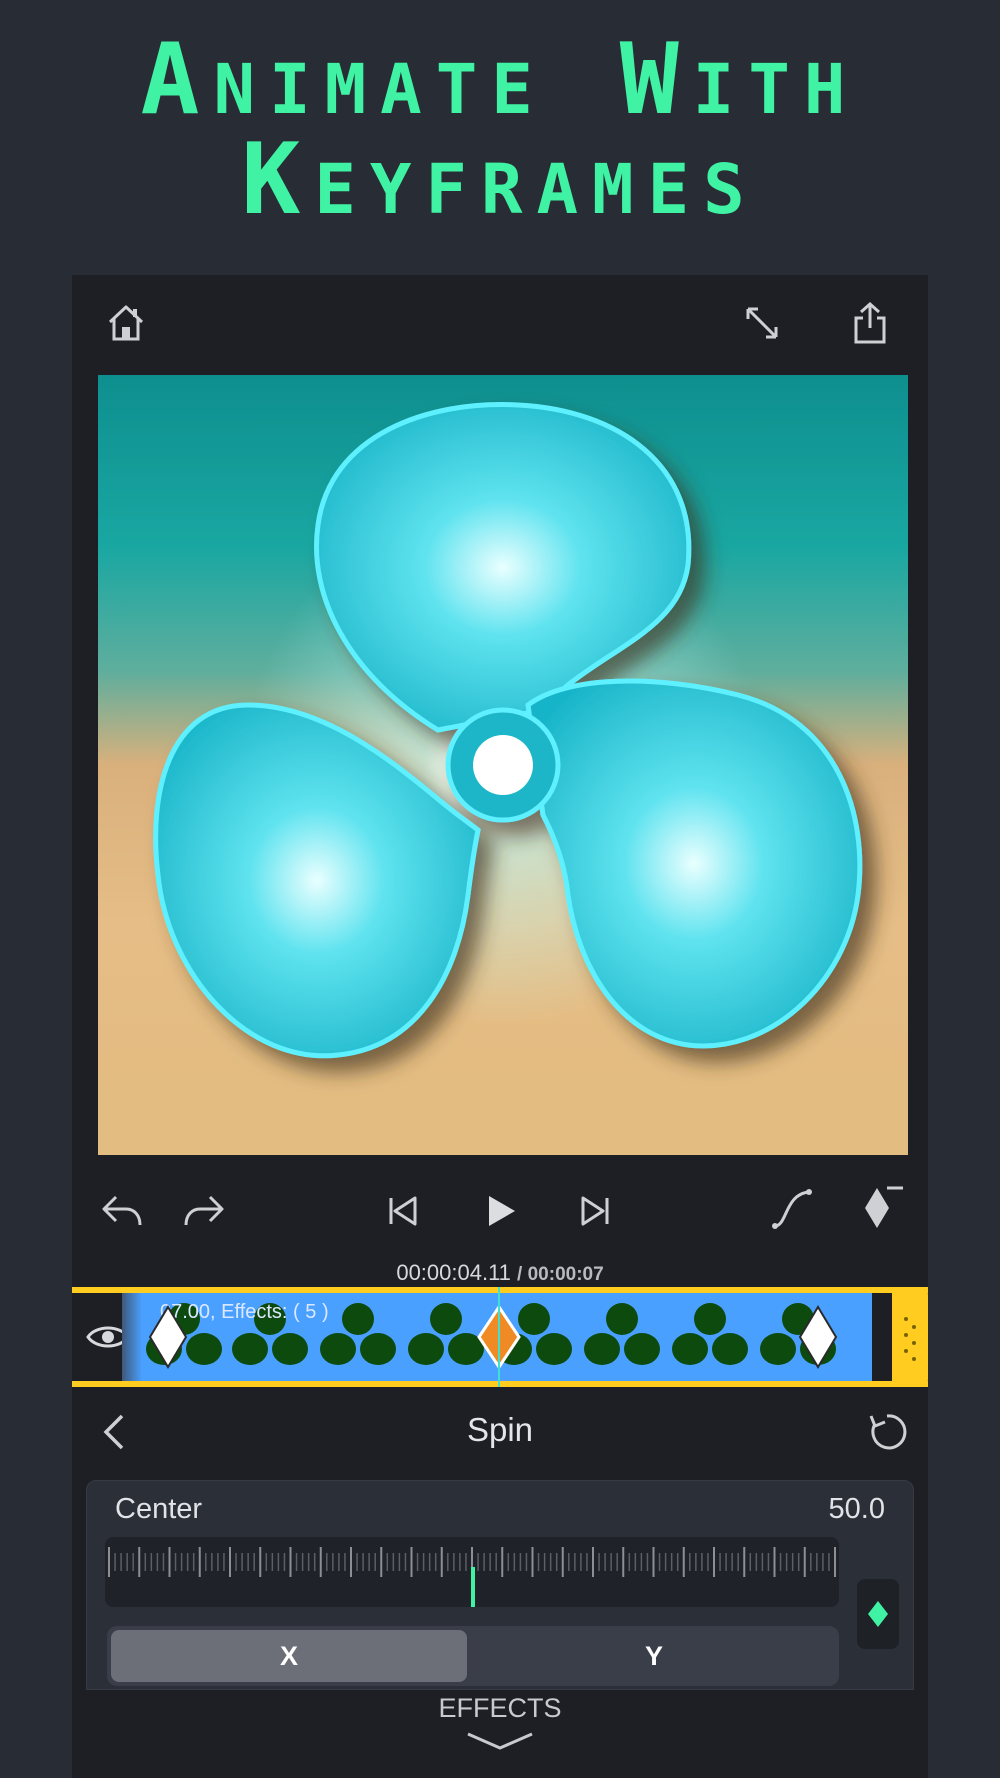  I want to click on top-toolbar, so click(500, 325).